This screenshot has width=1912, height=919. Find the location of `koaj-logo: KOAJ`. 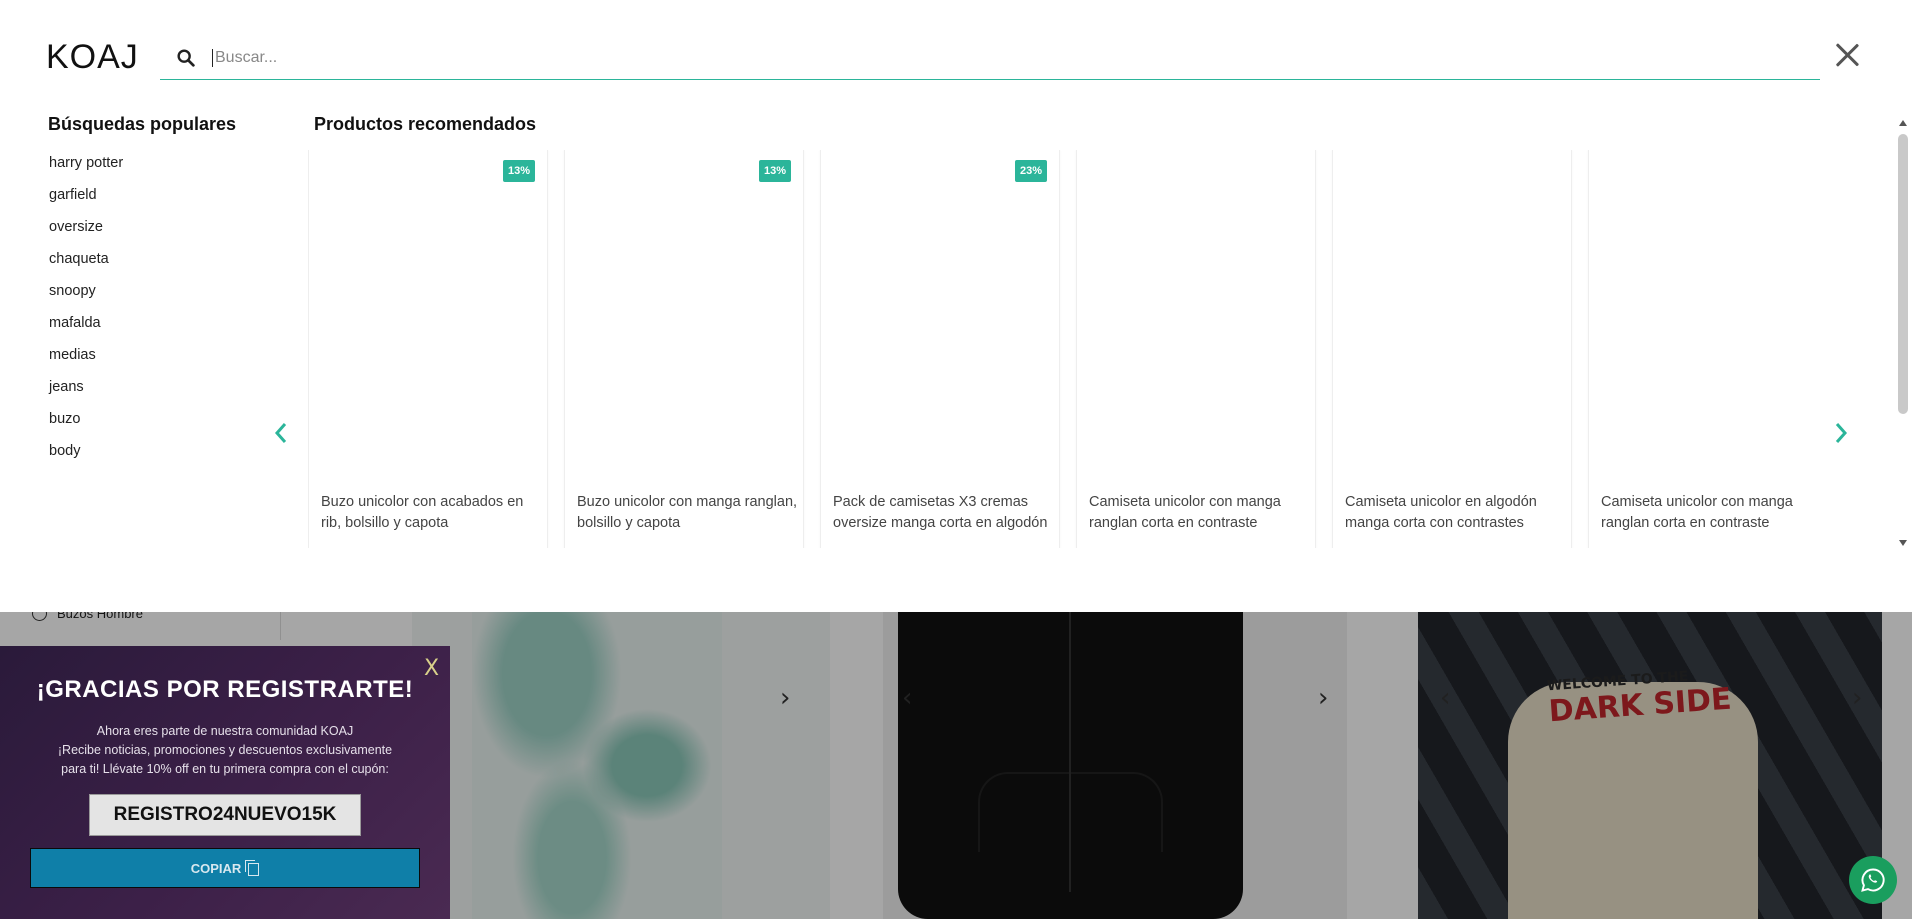

koaj-logo: KOAJ is located at coordinates (92, 57).